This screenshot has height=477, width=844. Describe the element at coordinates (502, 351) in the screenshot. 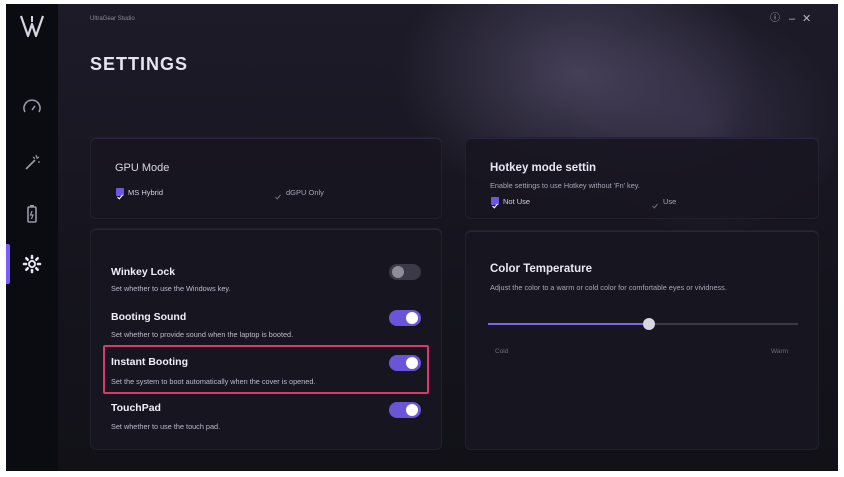

I see `cold-label: Cold` at that location.